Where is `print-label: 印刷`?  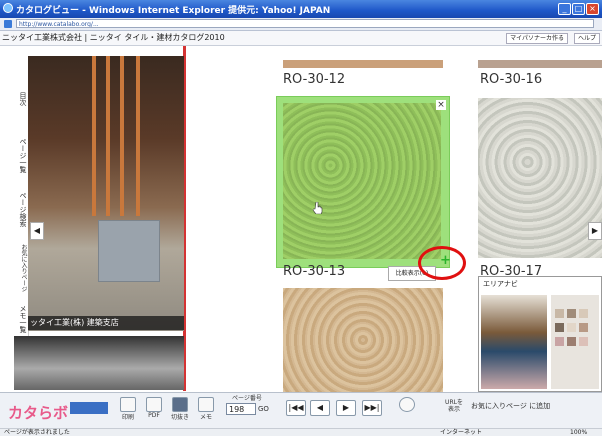 print-label: 印刷 is located at coordinates (127, 417).